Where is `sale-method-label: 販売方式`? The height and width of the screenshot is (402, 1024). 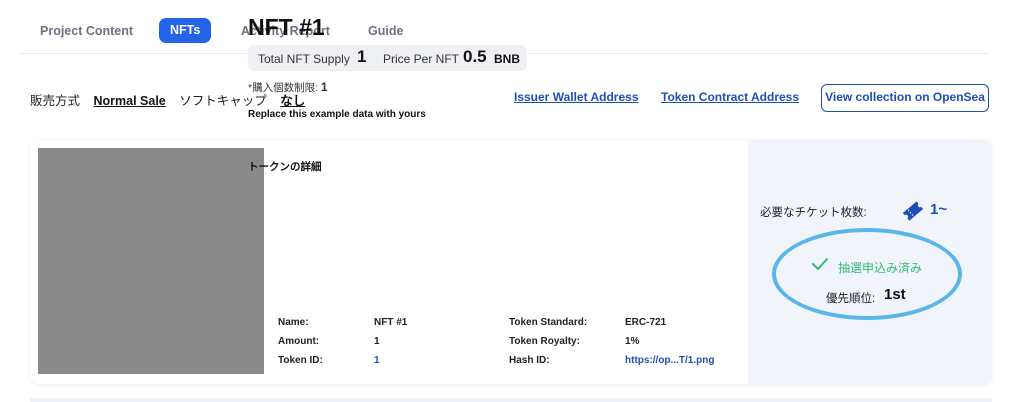 sale-method-label: 販売方式 is located at coordinates (55, 101).